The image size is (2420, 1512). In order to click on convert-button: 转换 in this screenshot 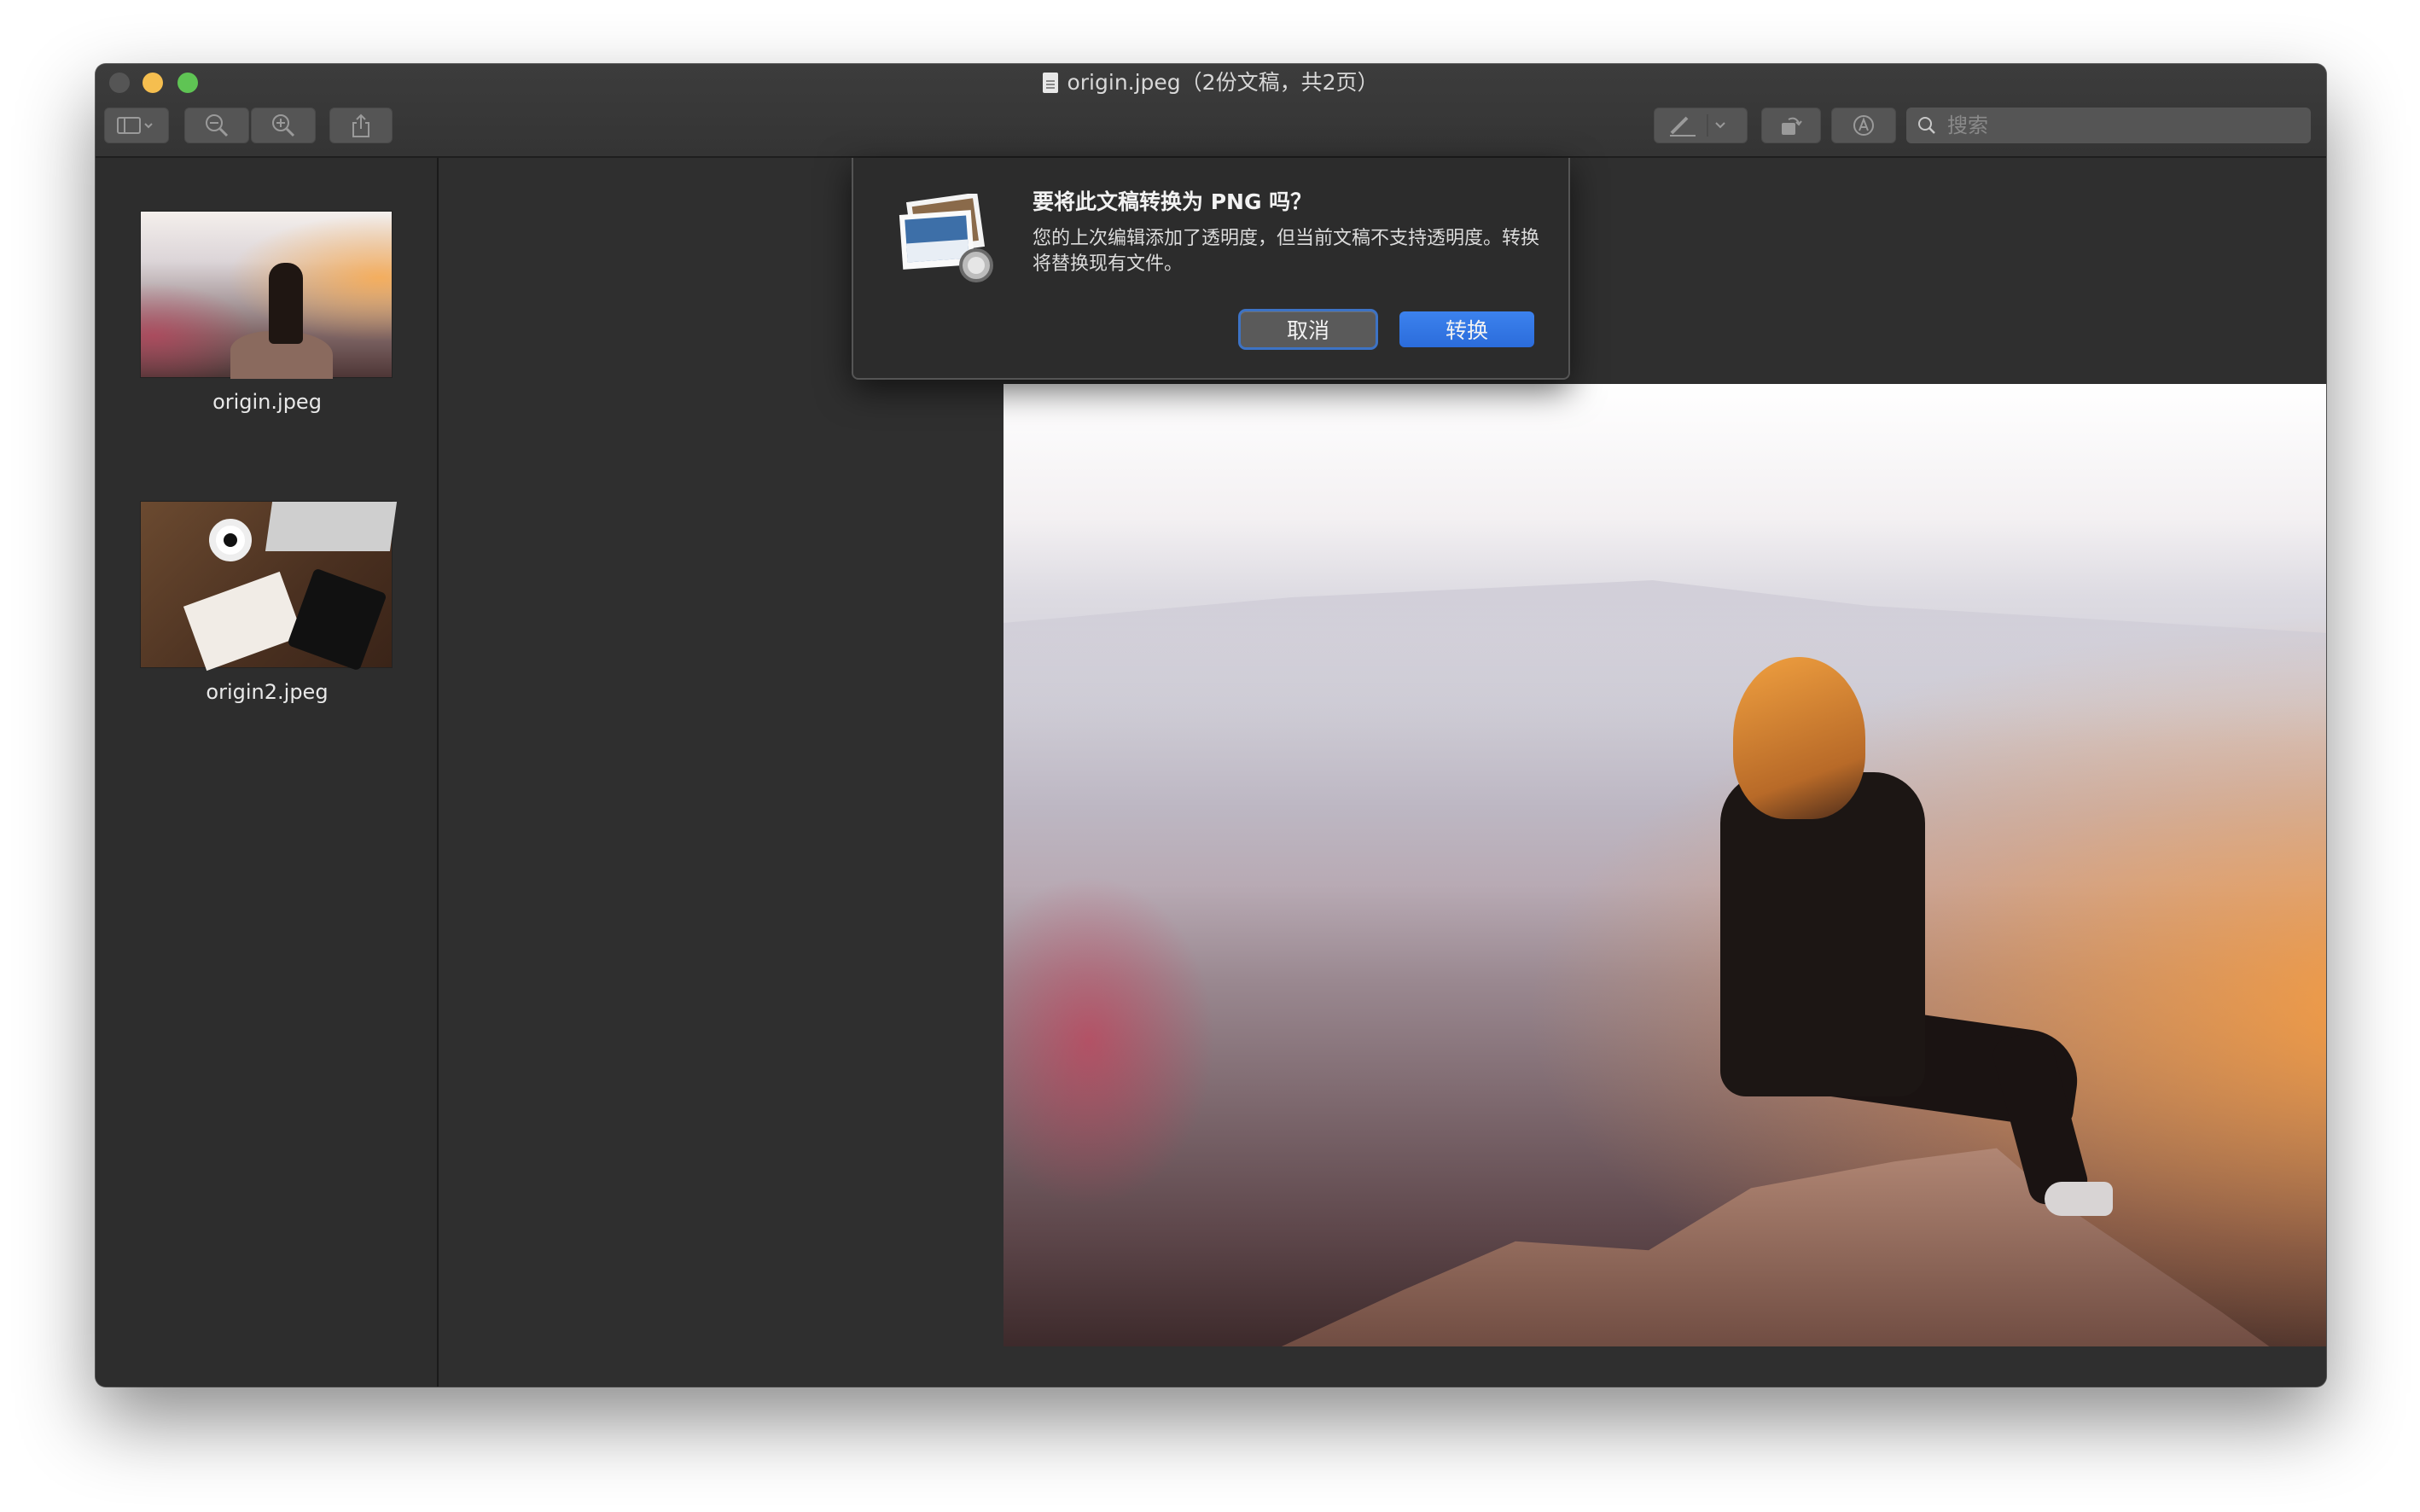, I will do `click(1466, 329)`.